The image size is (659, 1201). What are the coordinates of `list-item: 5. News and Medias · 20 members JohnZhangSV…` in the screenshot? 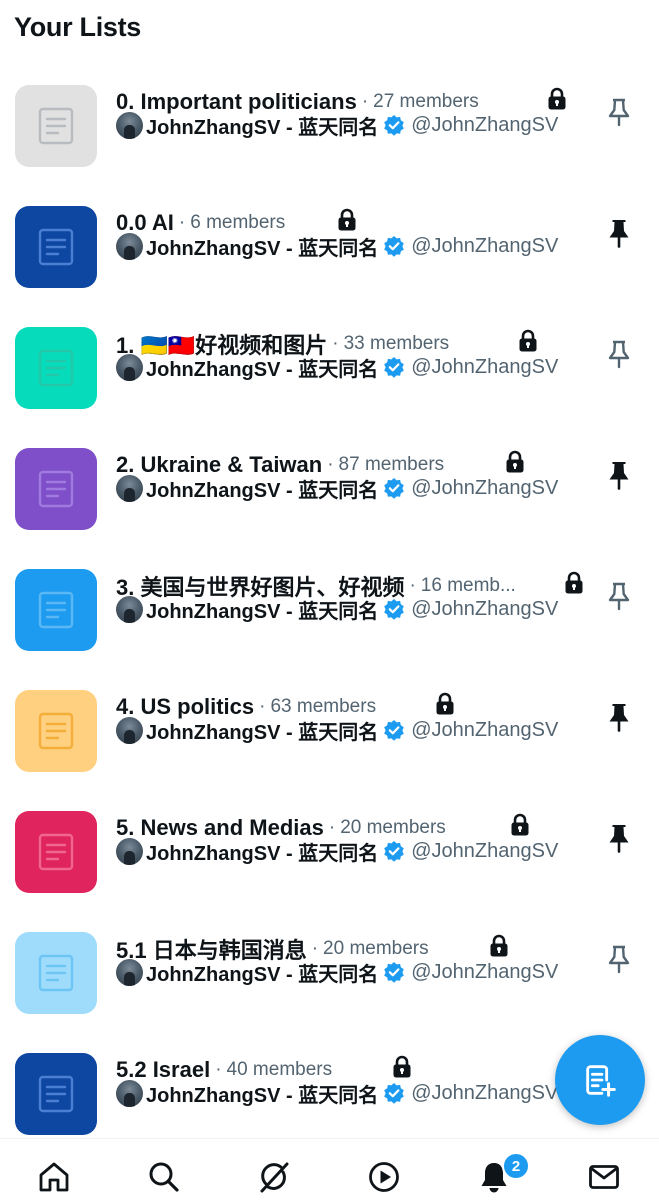 It's located at (329, 855).